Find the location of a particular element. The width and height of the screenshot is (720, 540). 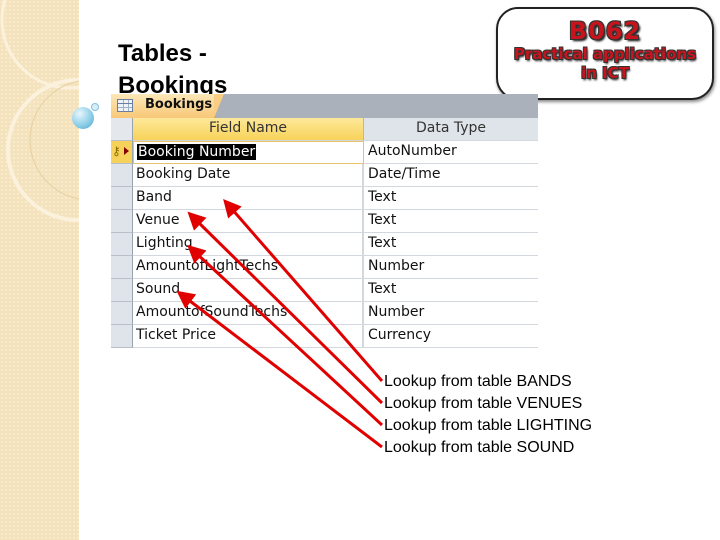

field-name-text: Sound is located at coordinates (158, 289).